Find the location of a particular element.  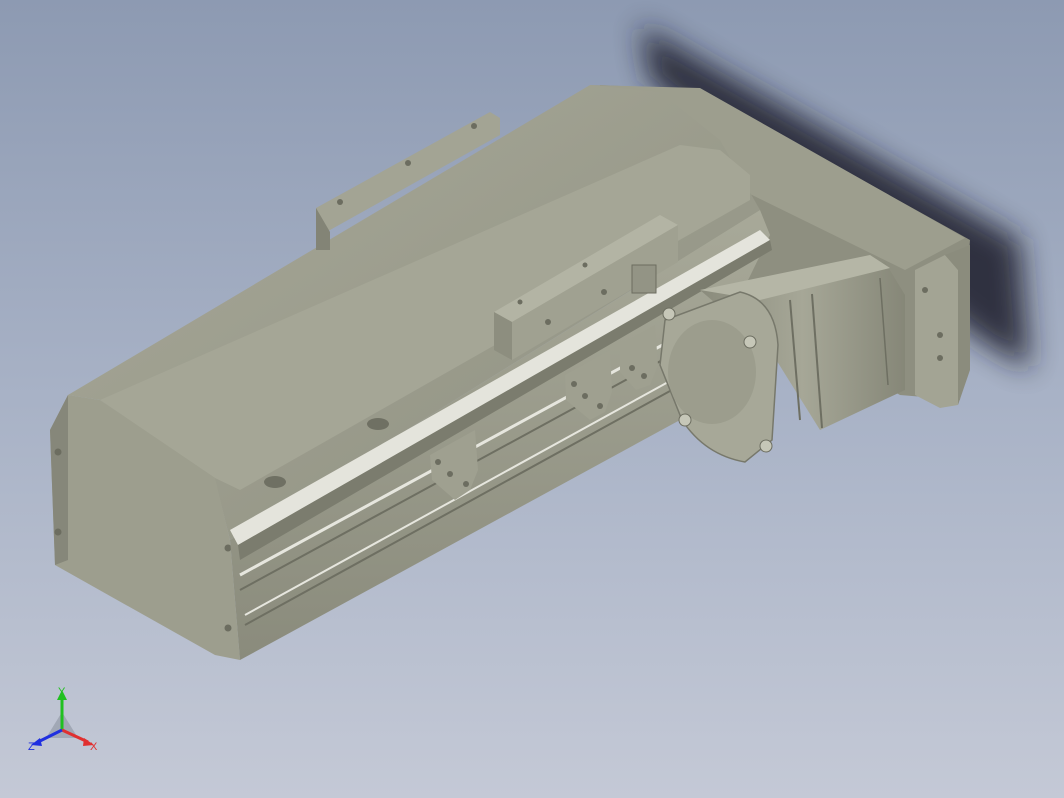

orientation-triad: Y X Z is located at coordinates (66, 720).